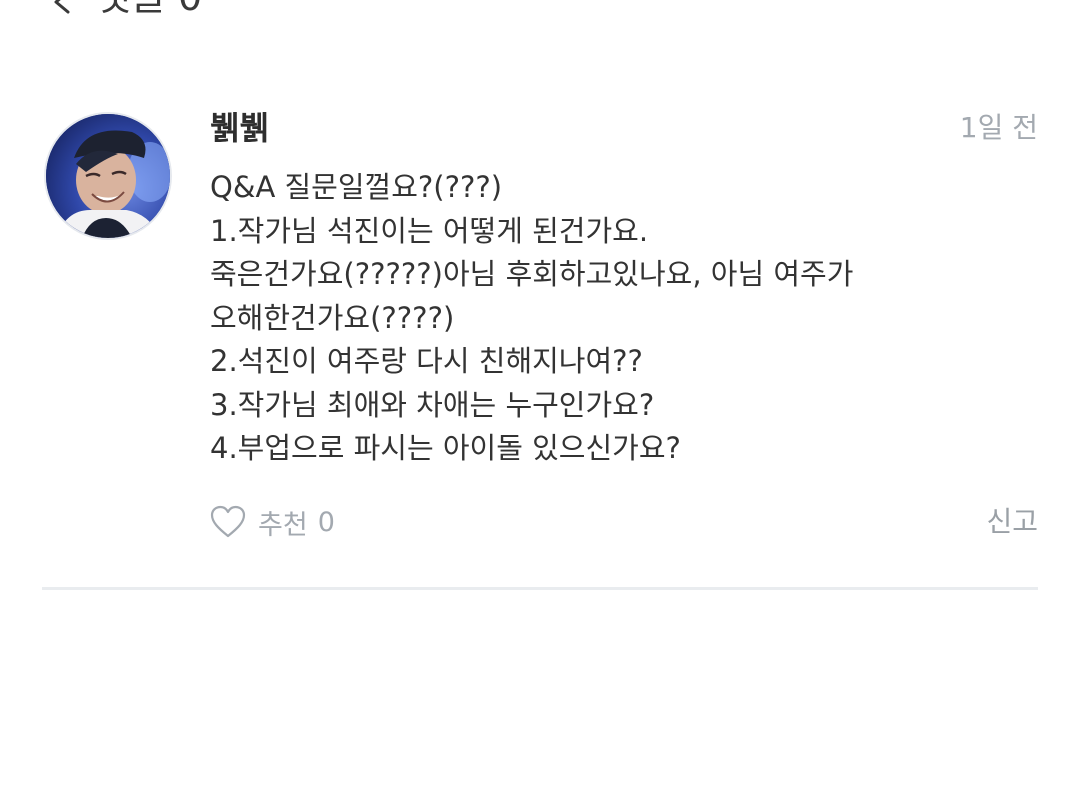 Image resolution: width=1080 pixels, height=810 pixels. Describe the element at coordinates (426, 361) in the screenshot. I see `comment-line: 2.석진이 여주랑 다시 친해지나여??` at that location.